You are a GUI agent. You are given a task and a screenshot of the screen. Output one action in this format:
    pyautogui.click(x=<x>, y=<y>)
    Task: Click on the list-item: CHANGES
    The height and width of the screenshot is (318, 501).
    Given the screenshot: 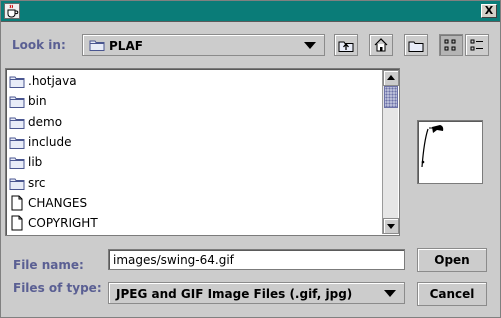 What is the action you would take?
    pyautogui.click(x=195, y=203)
    